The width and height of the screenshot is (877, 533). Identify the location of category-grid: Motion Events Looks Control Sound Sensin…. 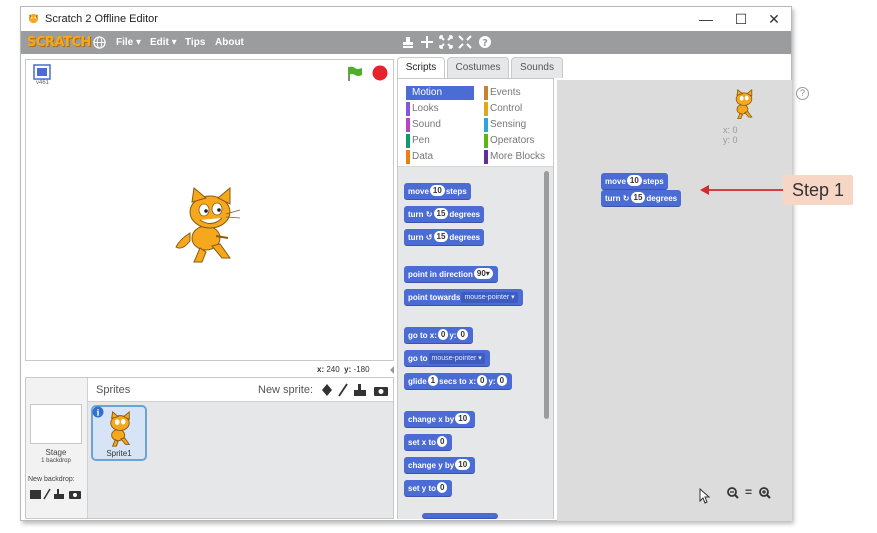
(475, 123).